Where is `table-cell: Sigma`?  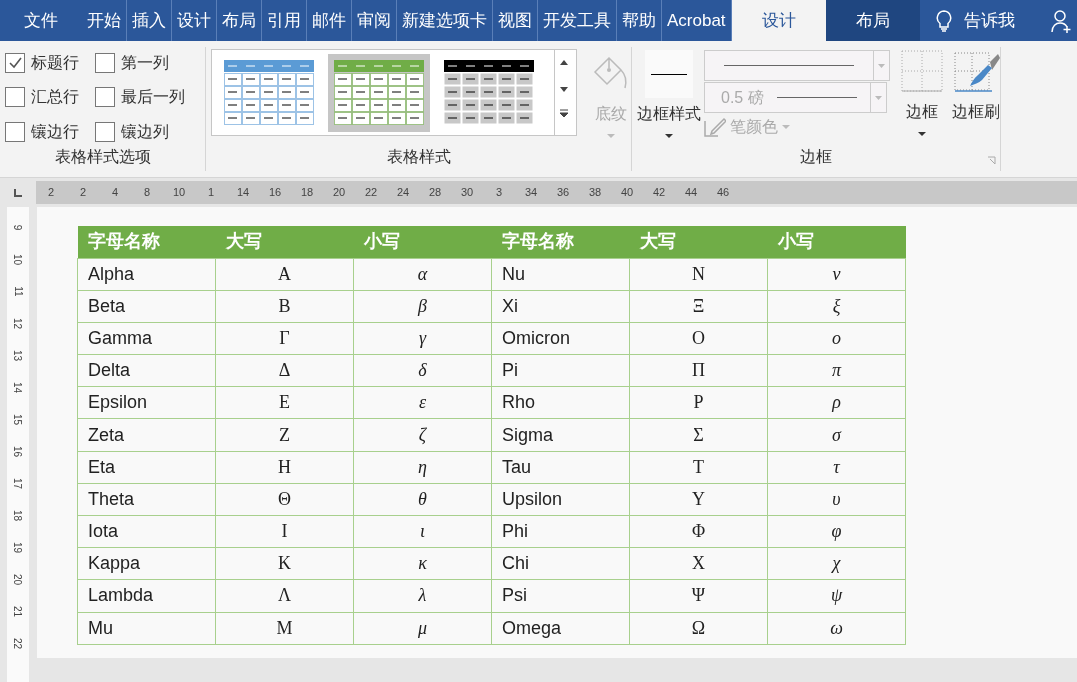 table-cell: Sigma is located at coordinates (560, 435).